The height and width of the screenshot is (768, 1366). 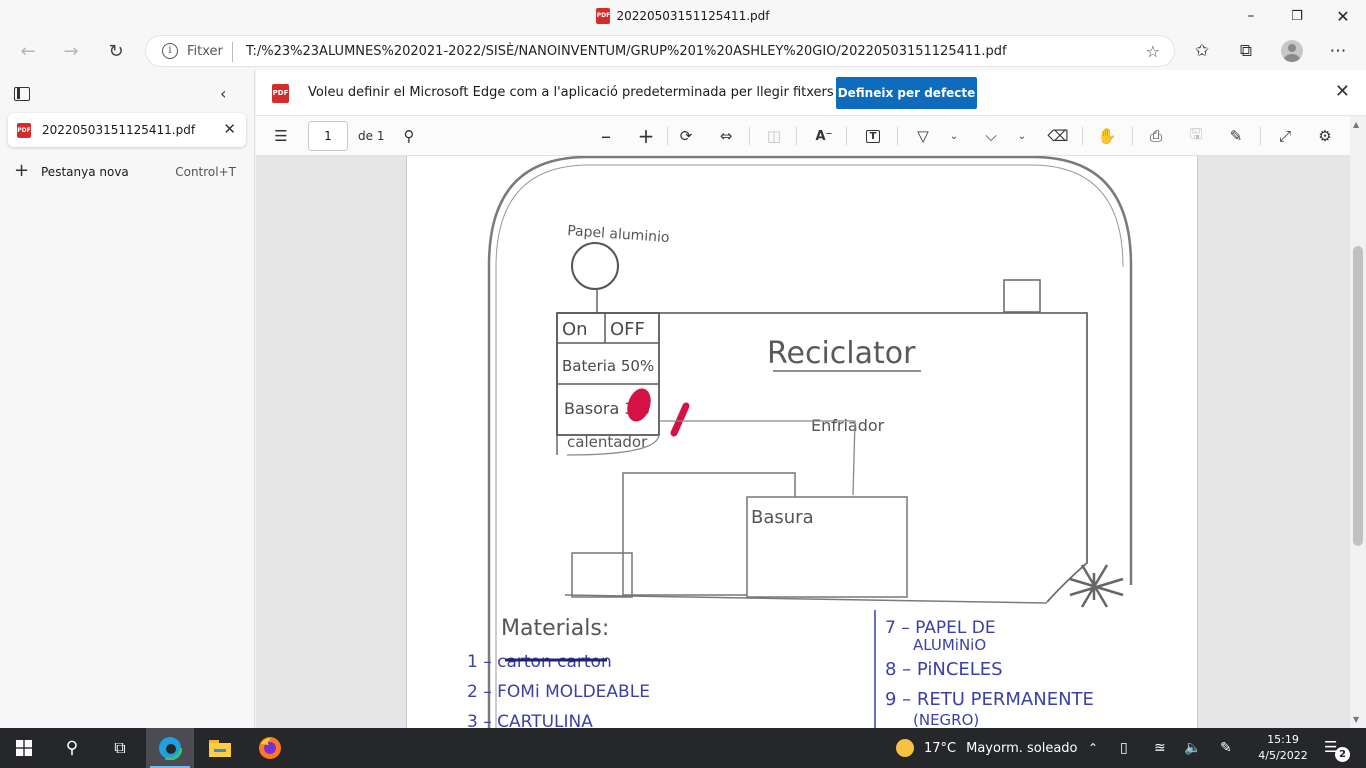 I want to click on firefox-icon, so click(x=270, y=748).